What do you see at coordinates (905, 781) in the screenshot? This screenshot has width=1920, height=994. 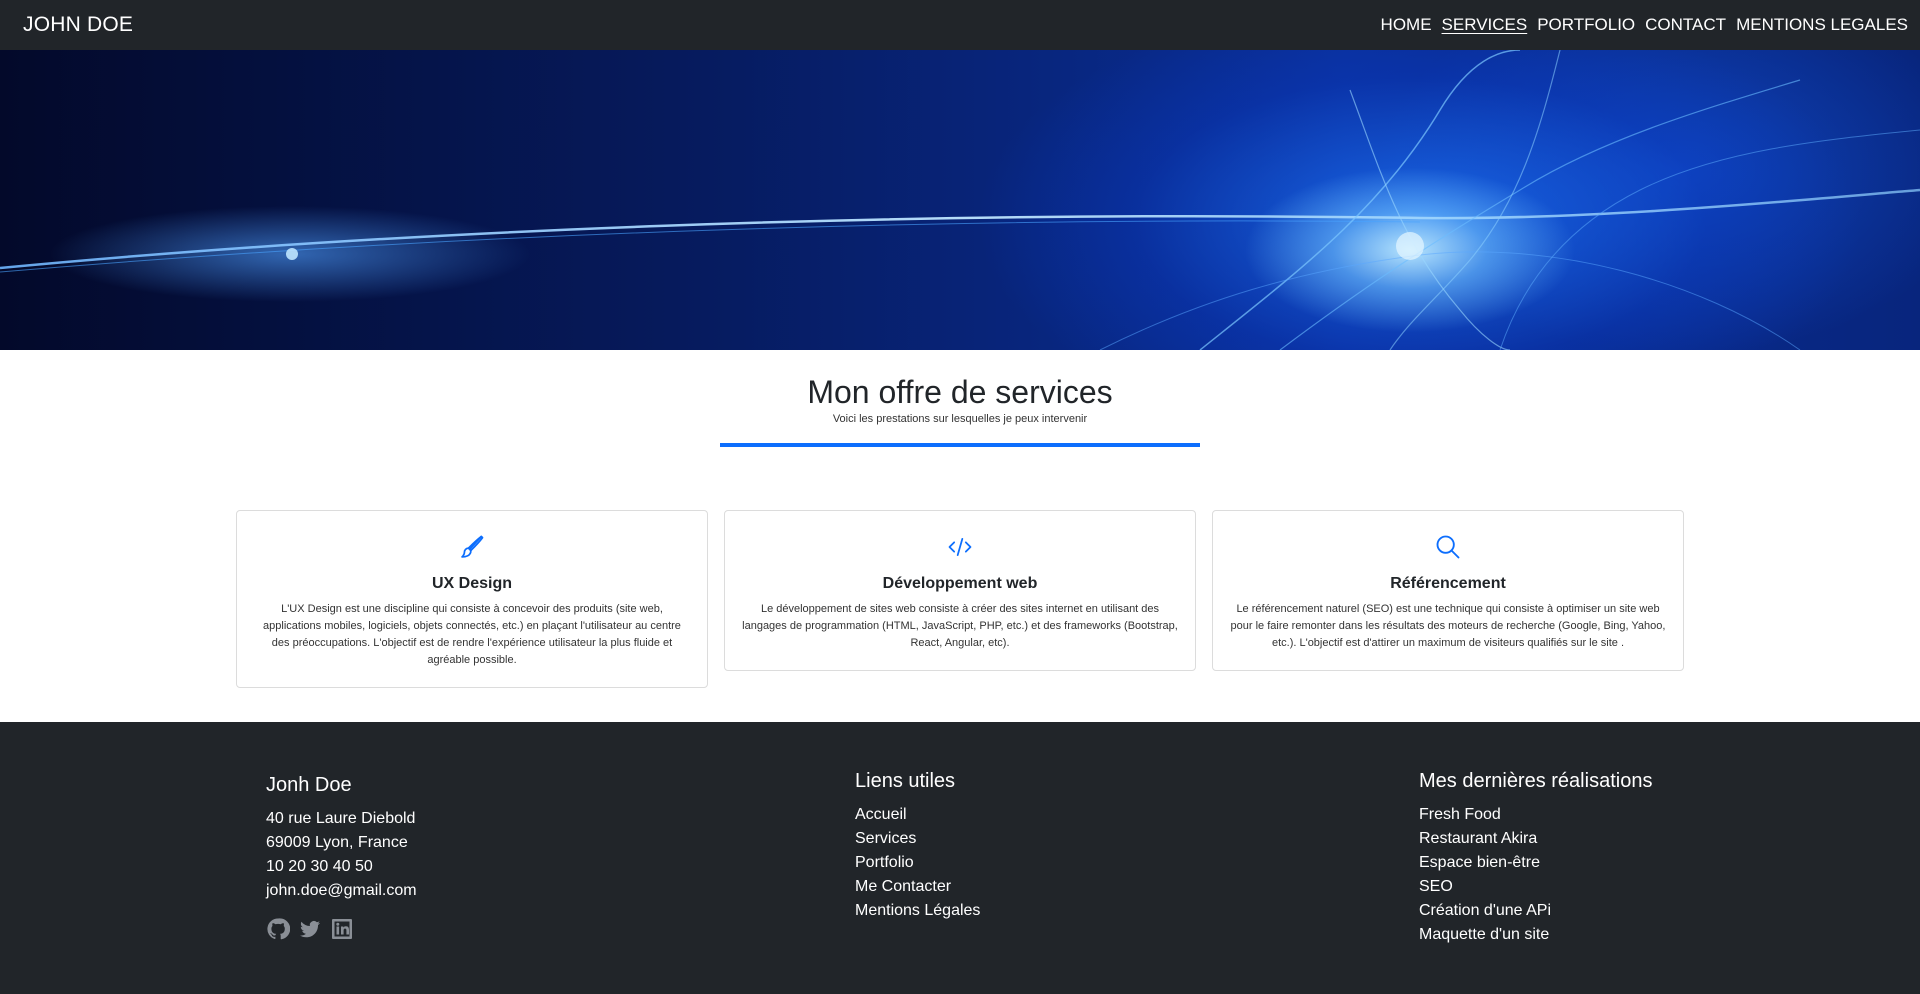 I see `footer-links-title: Liens utiles` at bounding box center [905, 781].